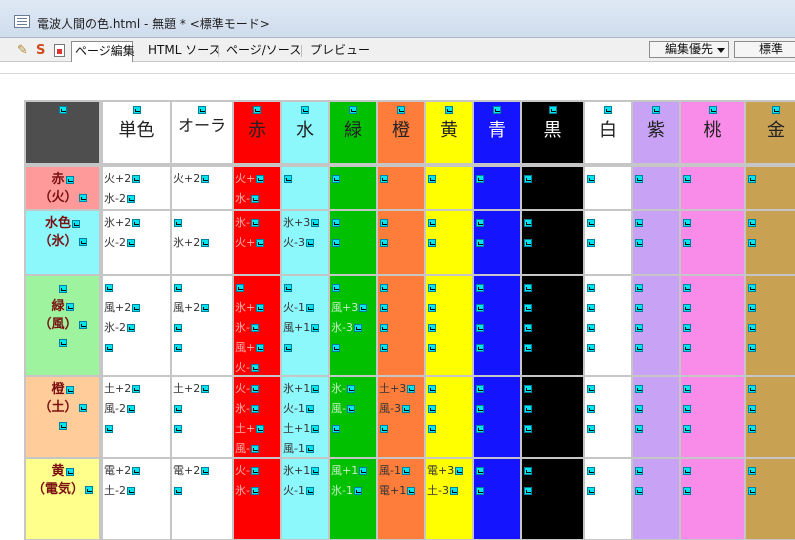 The image size is (795, 540). What do you see at coordinates (62, 490) in the screenshot?
I see `row-label: （電気）` at bounding box center [62, 490].